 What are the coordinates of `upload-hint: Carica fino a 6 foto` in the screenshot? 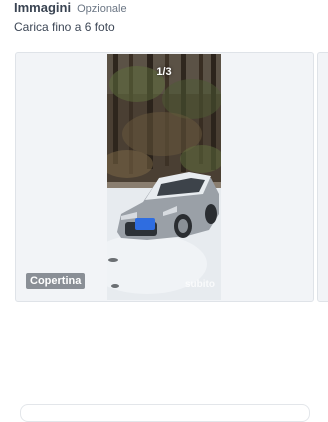 It's located at (64, 27).